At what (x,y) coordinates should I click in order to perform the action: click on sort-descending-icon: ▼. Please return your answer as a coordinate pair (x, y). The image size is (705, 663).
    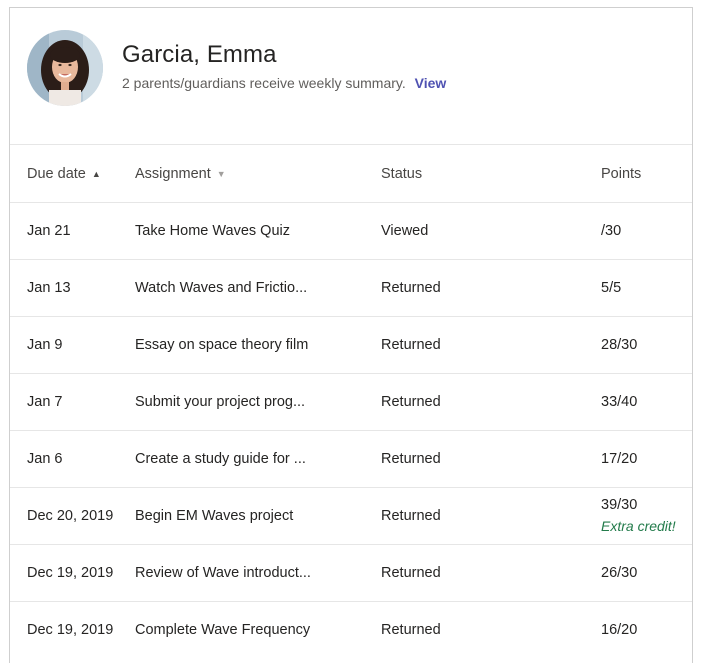
    Looking at the image, I should click on (221, 173).